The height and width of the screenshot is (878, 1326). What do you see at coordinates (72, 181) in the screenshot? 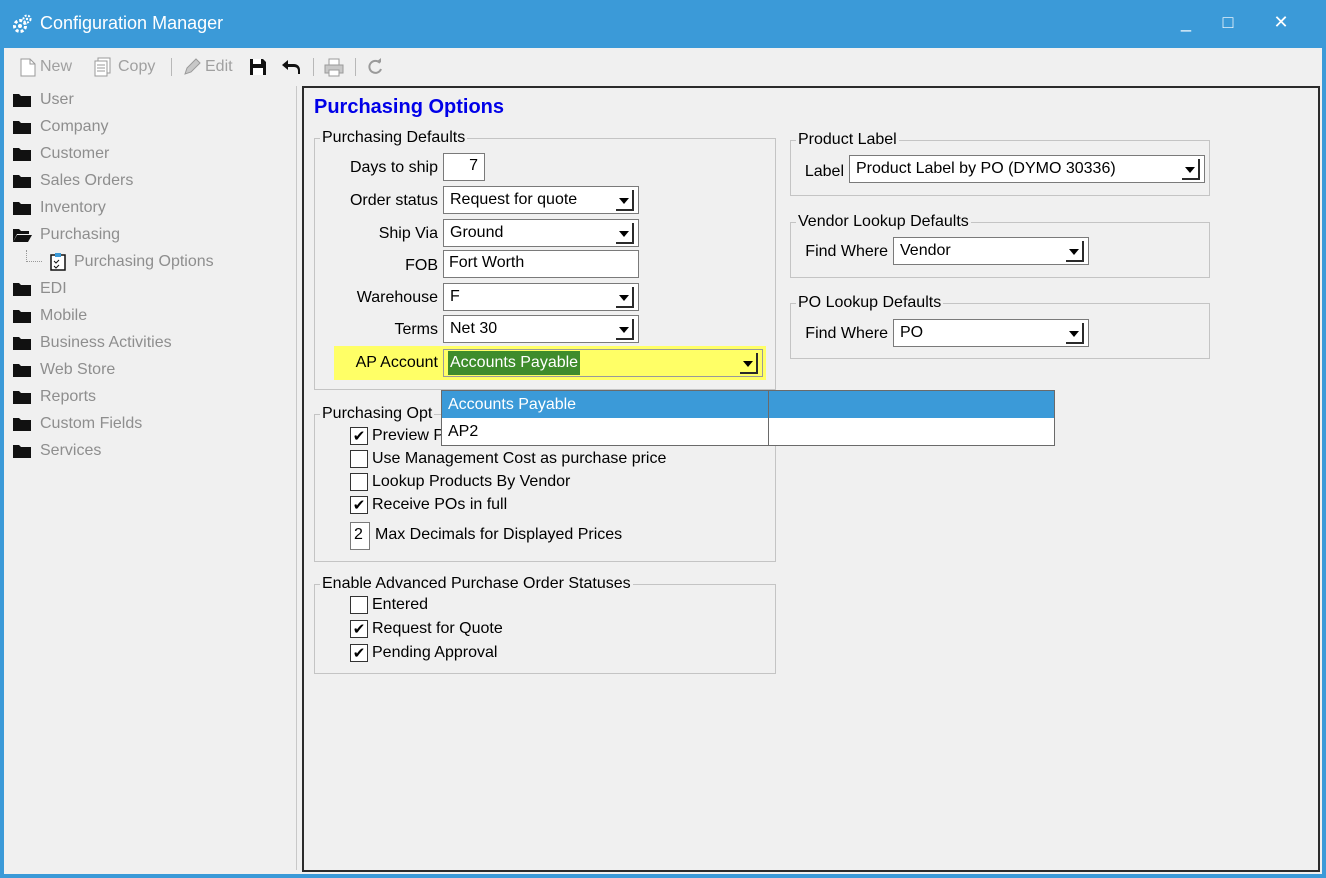
I see `tree-item-sales-orders: Sales Orders` at bounding box center [72, 181].